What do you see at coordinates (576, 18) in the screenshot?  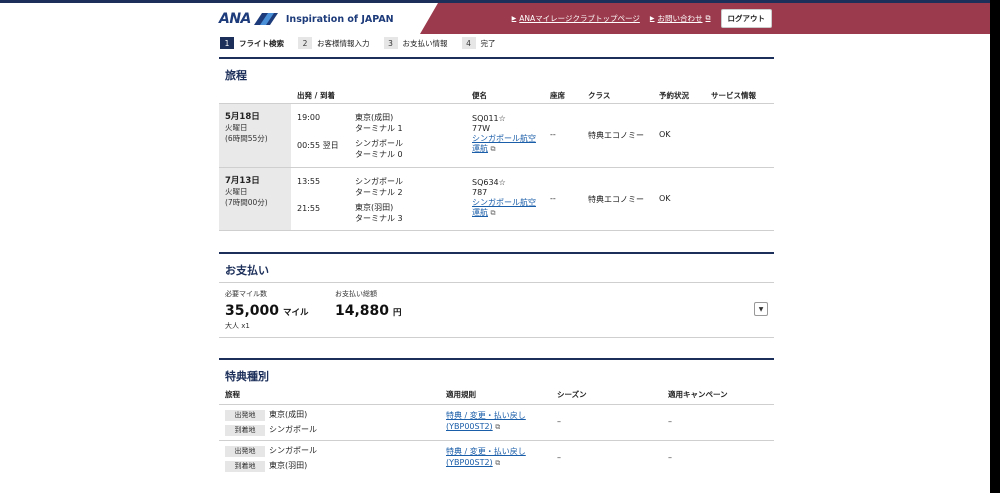 I see `mileage-club-link: ▶ ANAマイレージクラブトップページ` at bounding box center [576, 18].